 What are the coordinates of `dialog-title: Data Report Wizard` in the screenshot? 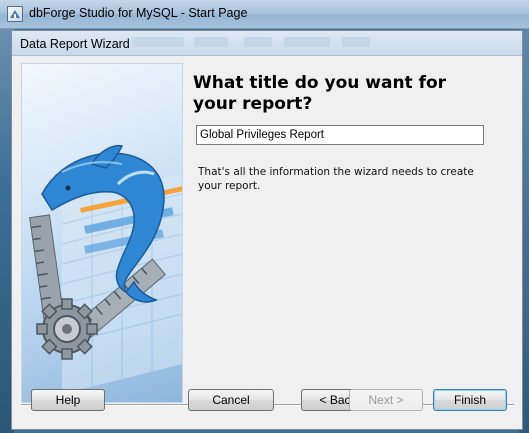 It's located at (75, 44).